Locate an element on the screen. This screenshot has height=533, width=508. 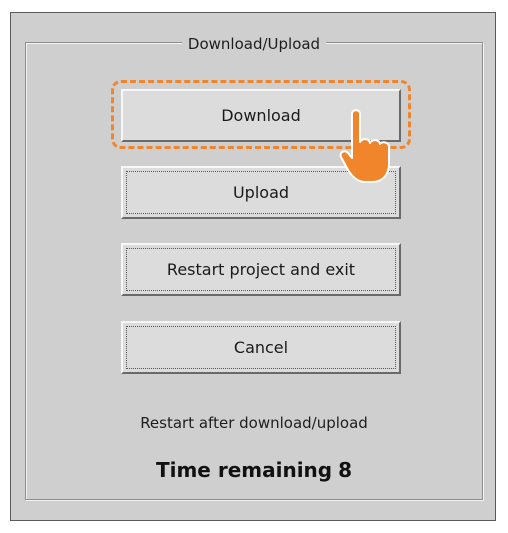
download-button-label: Download is located at coordinates (261, 115).